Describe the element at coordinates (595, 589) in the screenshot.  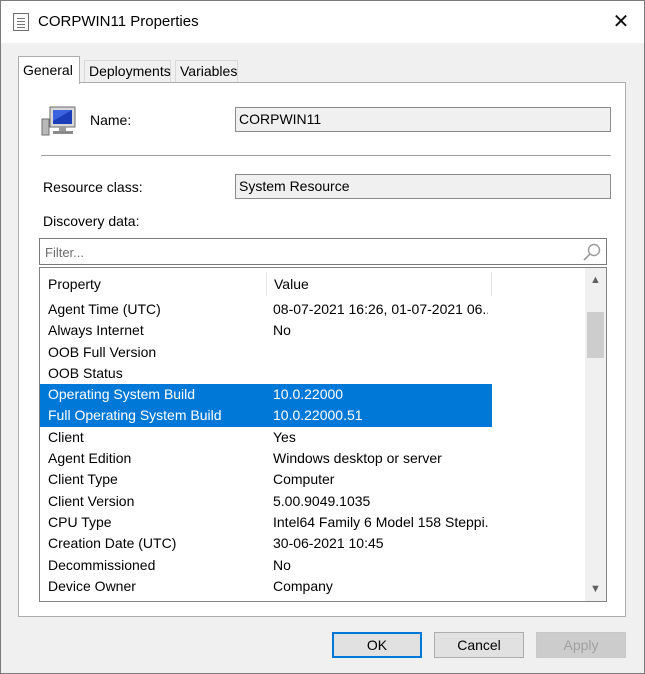
I see `scroll-down-icon: ▼` at that location.